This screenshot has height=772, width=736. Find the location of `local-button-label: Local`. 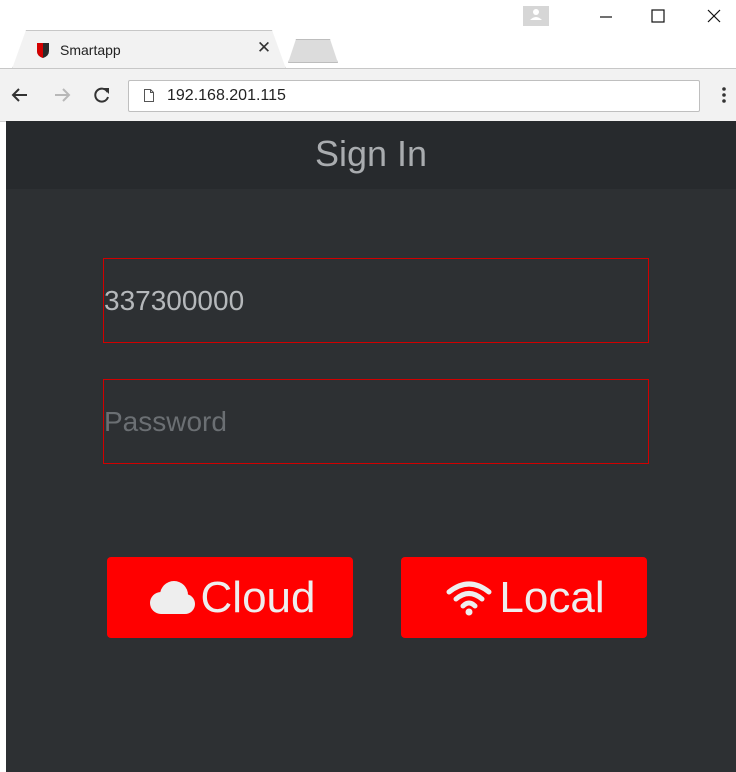

local-button-label: Local is located at coordinates (552, 597).